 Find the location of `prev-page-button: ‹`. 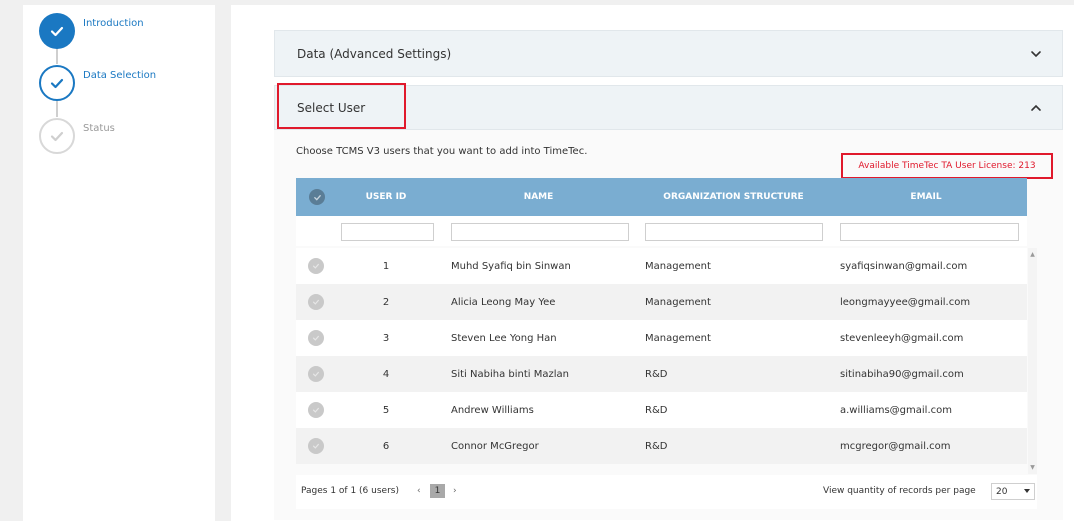

prev-page-button: ‹ is located at coordinates (419, 491).